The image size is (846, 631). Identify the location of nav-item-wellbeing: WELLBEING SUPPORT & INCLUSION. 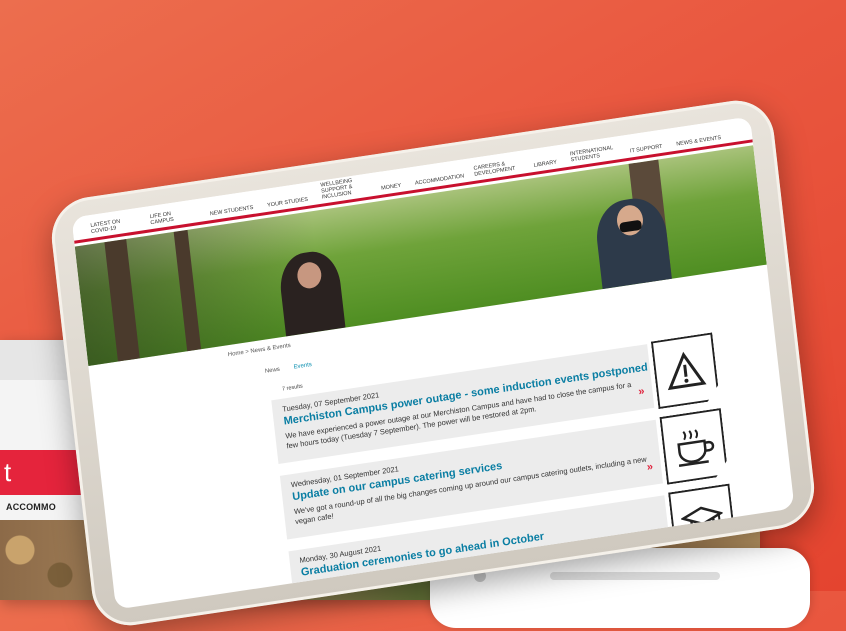
(344, 190).